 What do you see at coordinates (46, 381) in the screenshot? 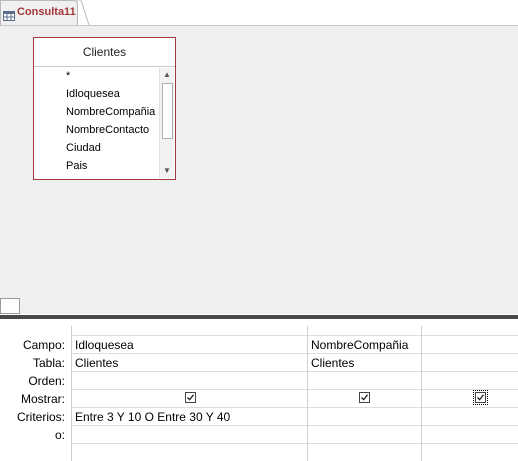
I see `row-label-orden: Orden:` at bounding box center [46, 381].